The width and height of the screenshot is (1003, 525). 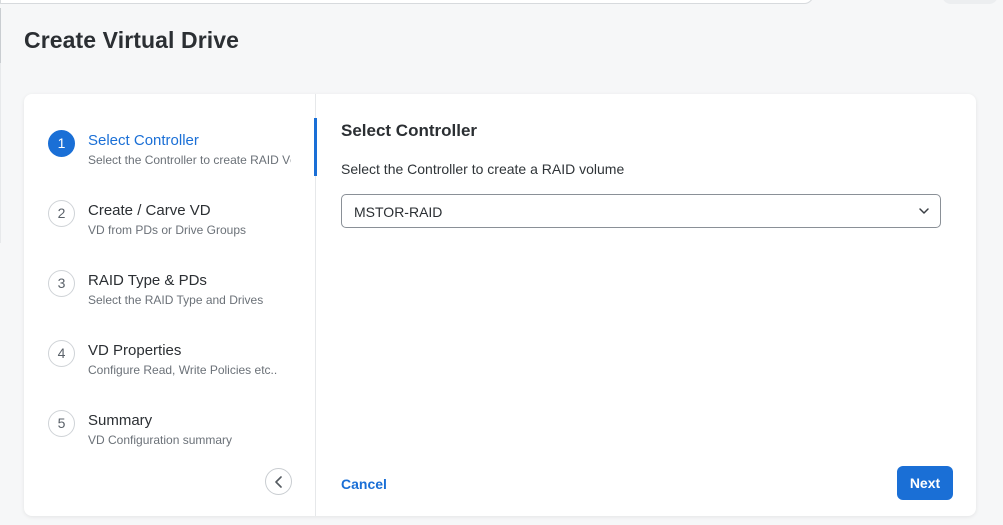 I want to click on step-summary: 5 Summary VD Configuration summary, so click(x=182, y=435).